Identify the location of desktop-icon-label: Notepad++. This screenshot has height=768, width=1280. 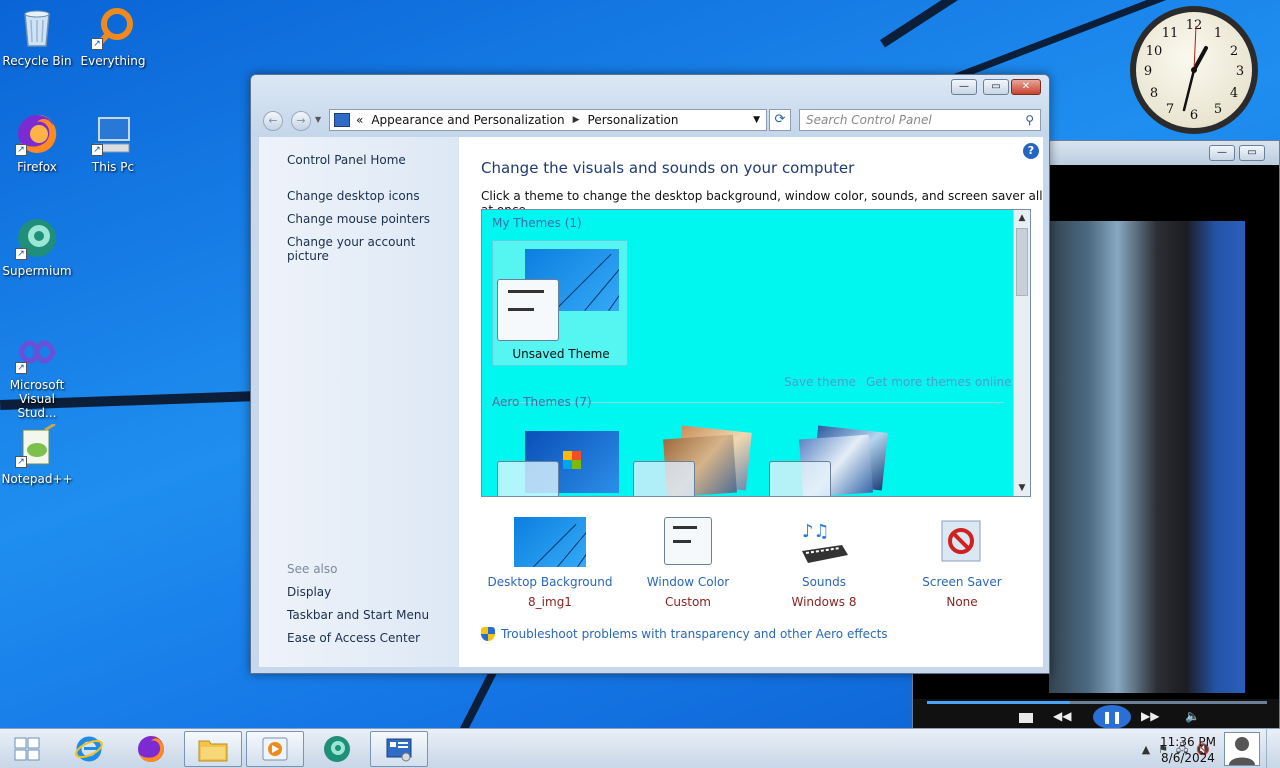
(37, 479).